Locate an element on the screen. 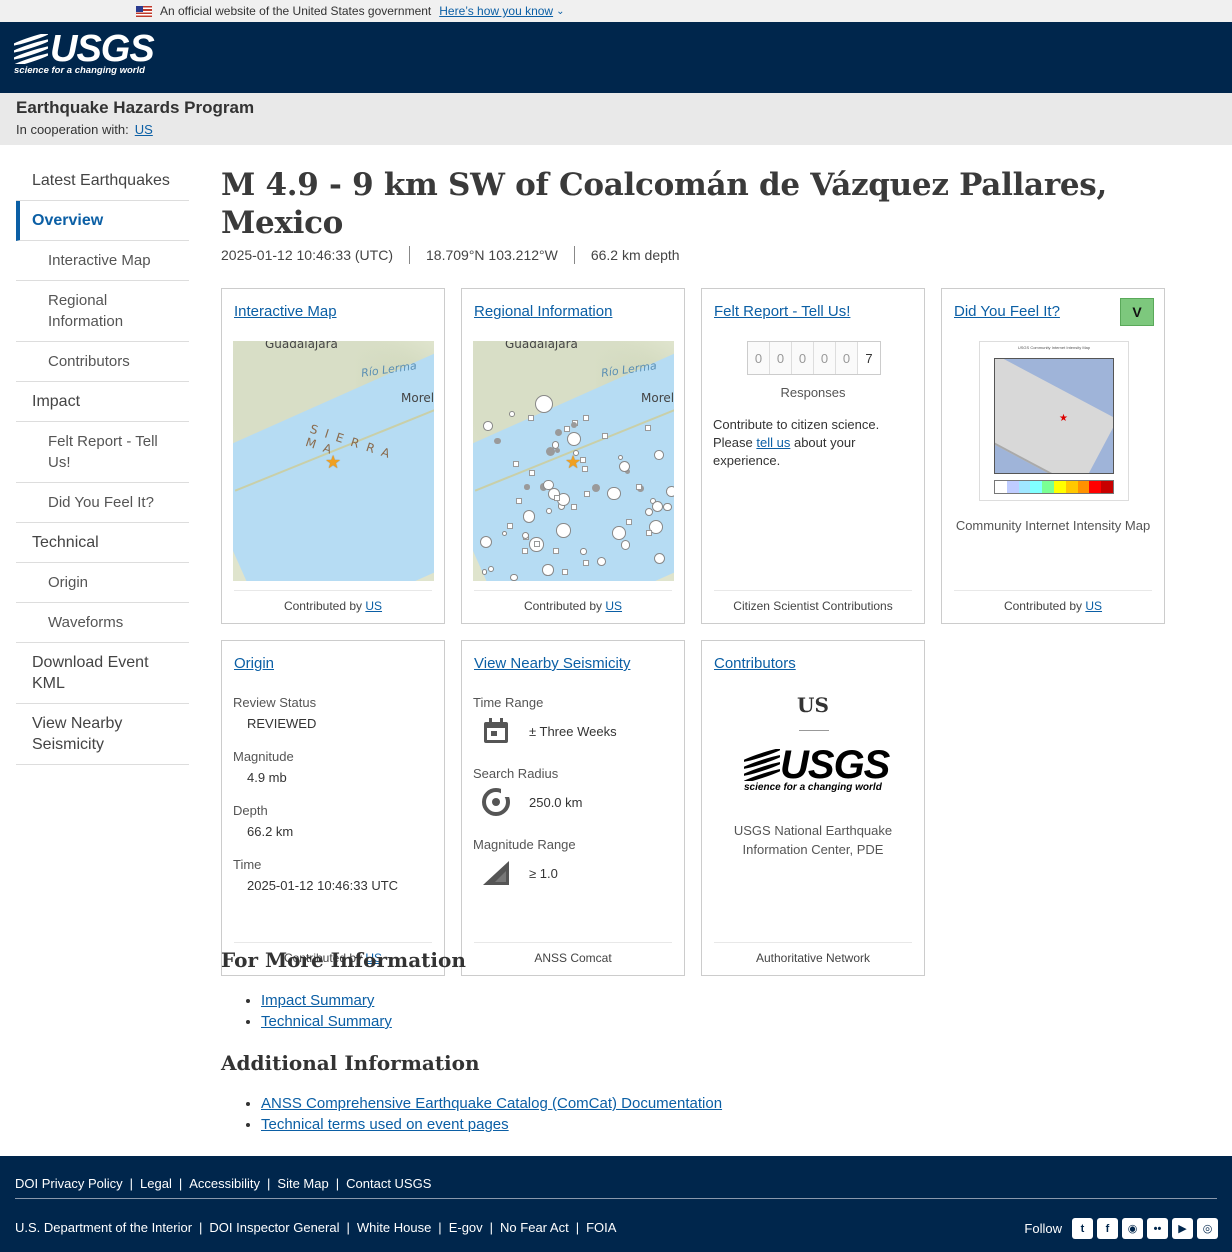 This screenshot has height=1252, width=1232. nav-download-kml: Download Event KML is located at coordinates (102, 673).